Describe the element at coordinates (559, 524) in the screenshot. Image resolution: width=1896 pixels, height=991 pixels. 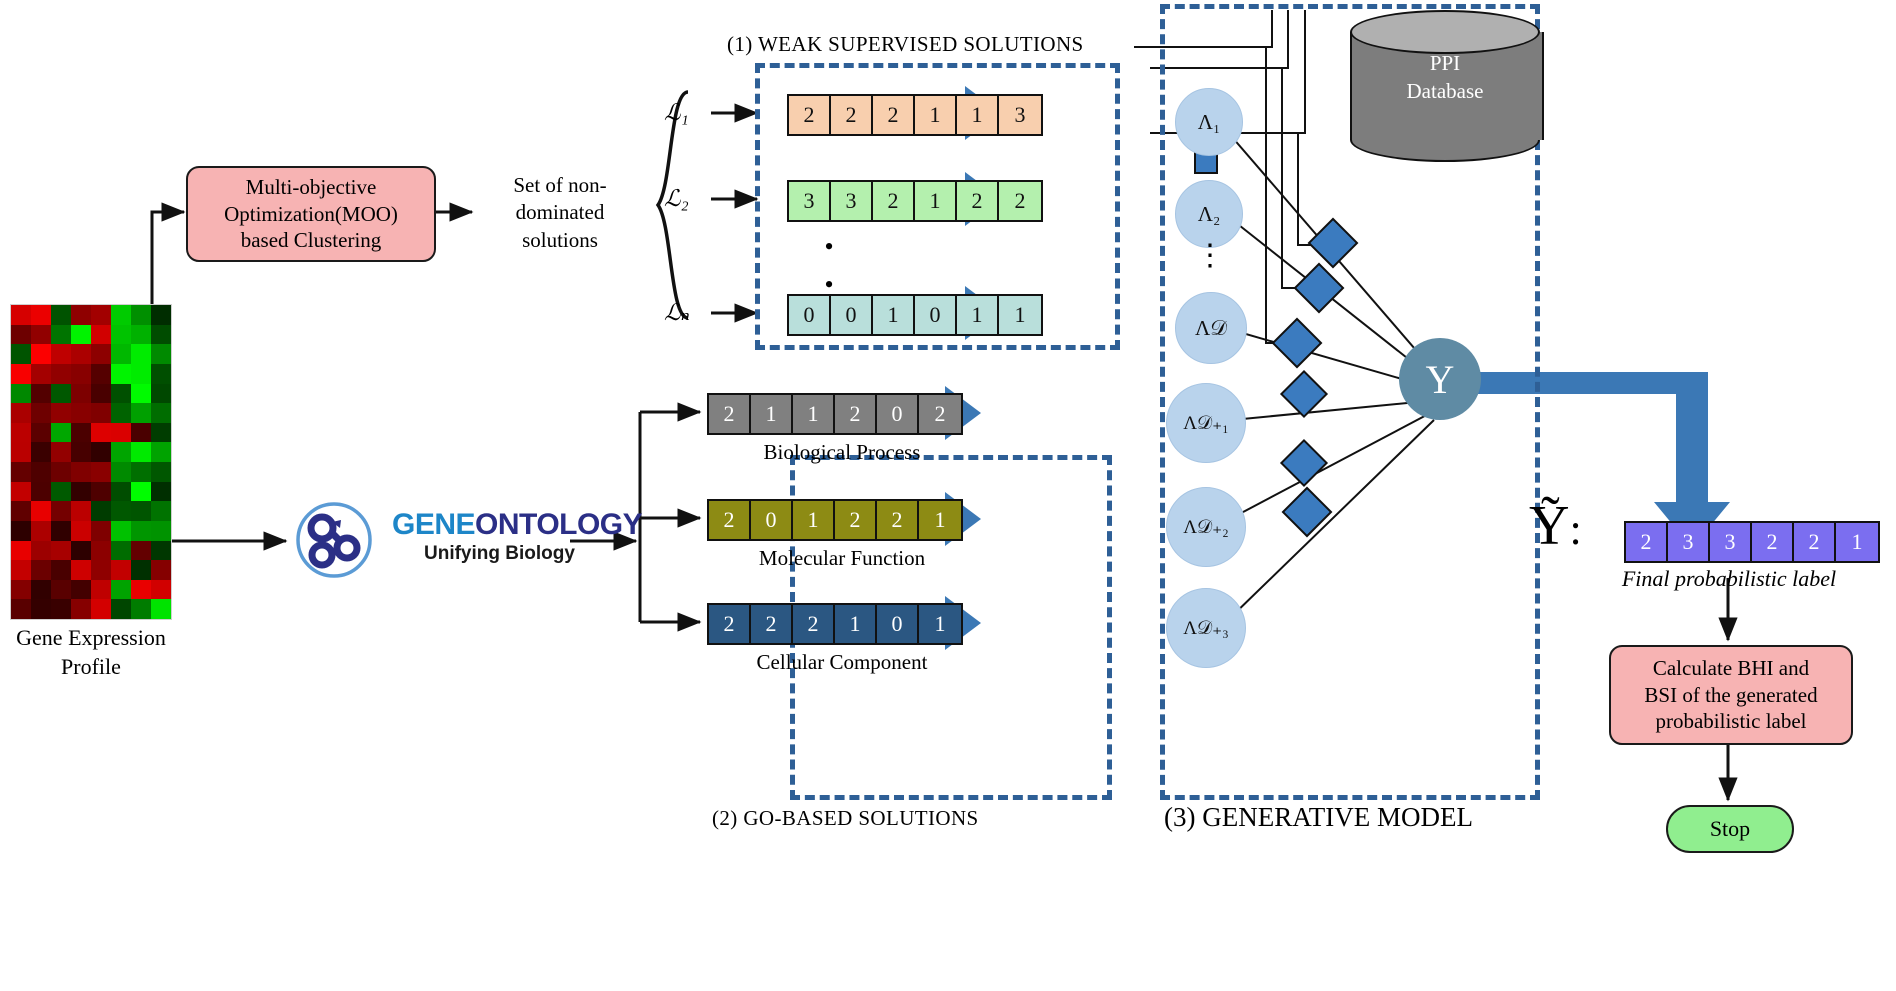
I see `go-word-ontology: ONTOLOGY` at that location.